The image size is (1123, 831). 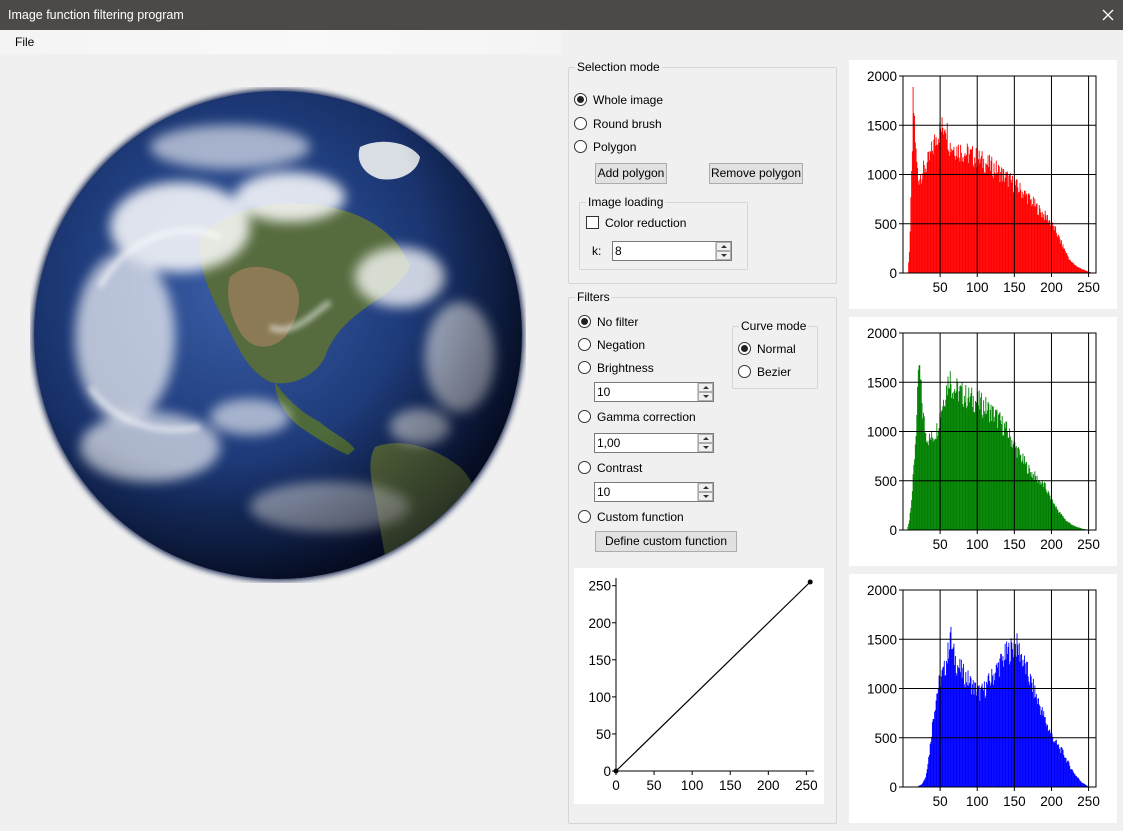 I want to click on y-tick-label: 50, so click(x=603, y=734).